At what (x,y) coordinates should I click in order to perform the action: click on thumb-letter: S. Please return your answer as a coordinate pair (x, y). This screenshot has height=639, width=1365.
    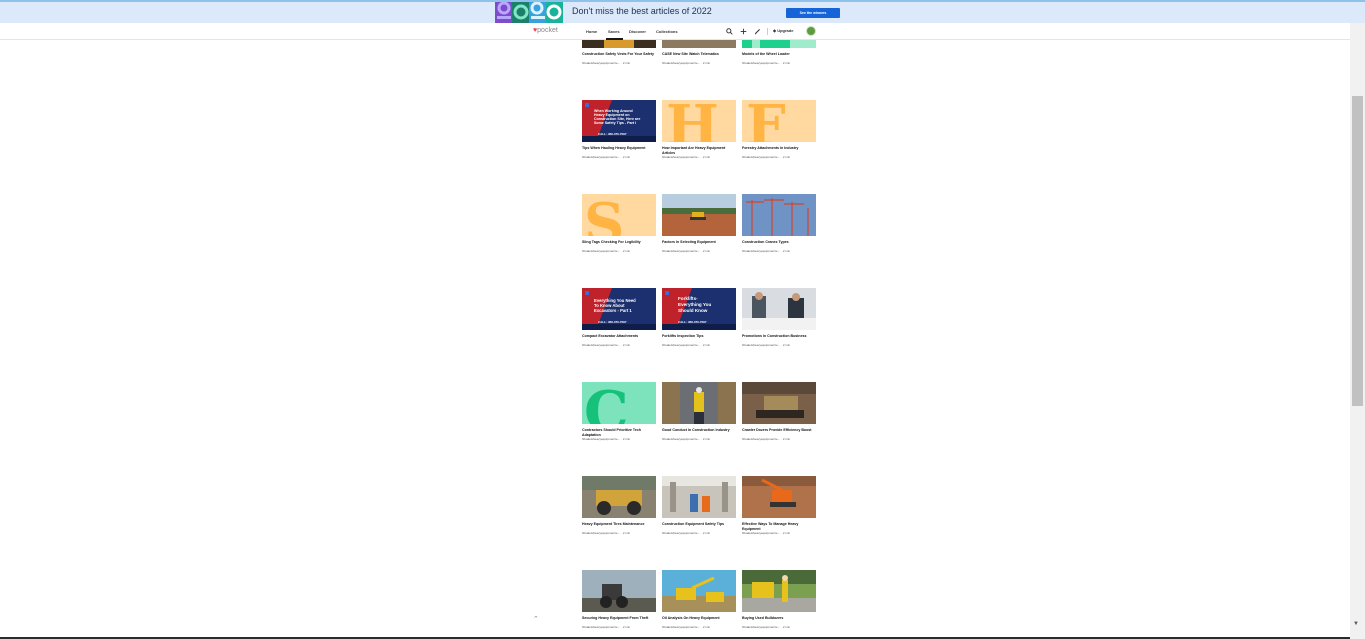
    Looking at the image, I should click on (604, 215).